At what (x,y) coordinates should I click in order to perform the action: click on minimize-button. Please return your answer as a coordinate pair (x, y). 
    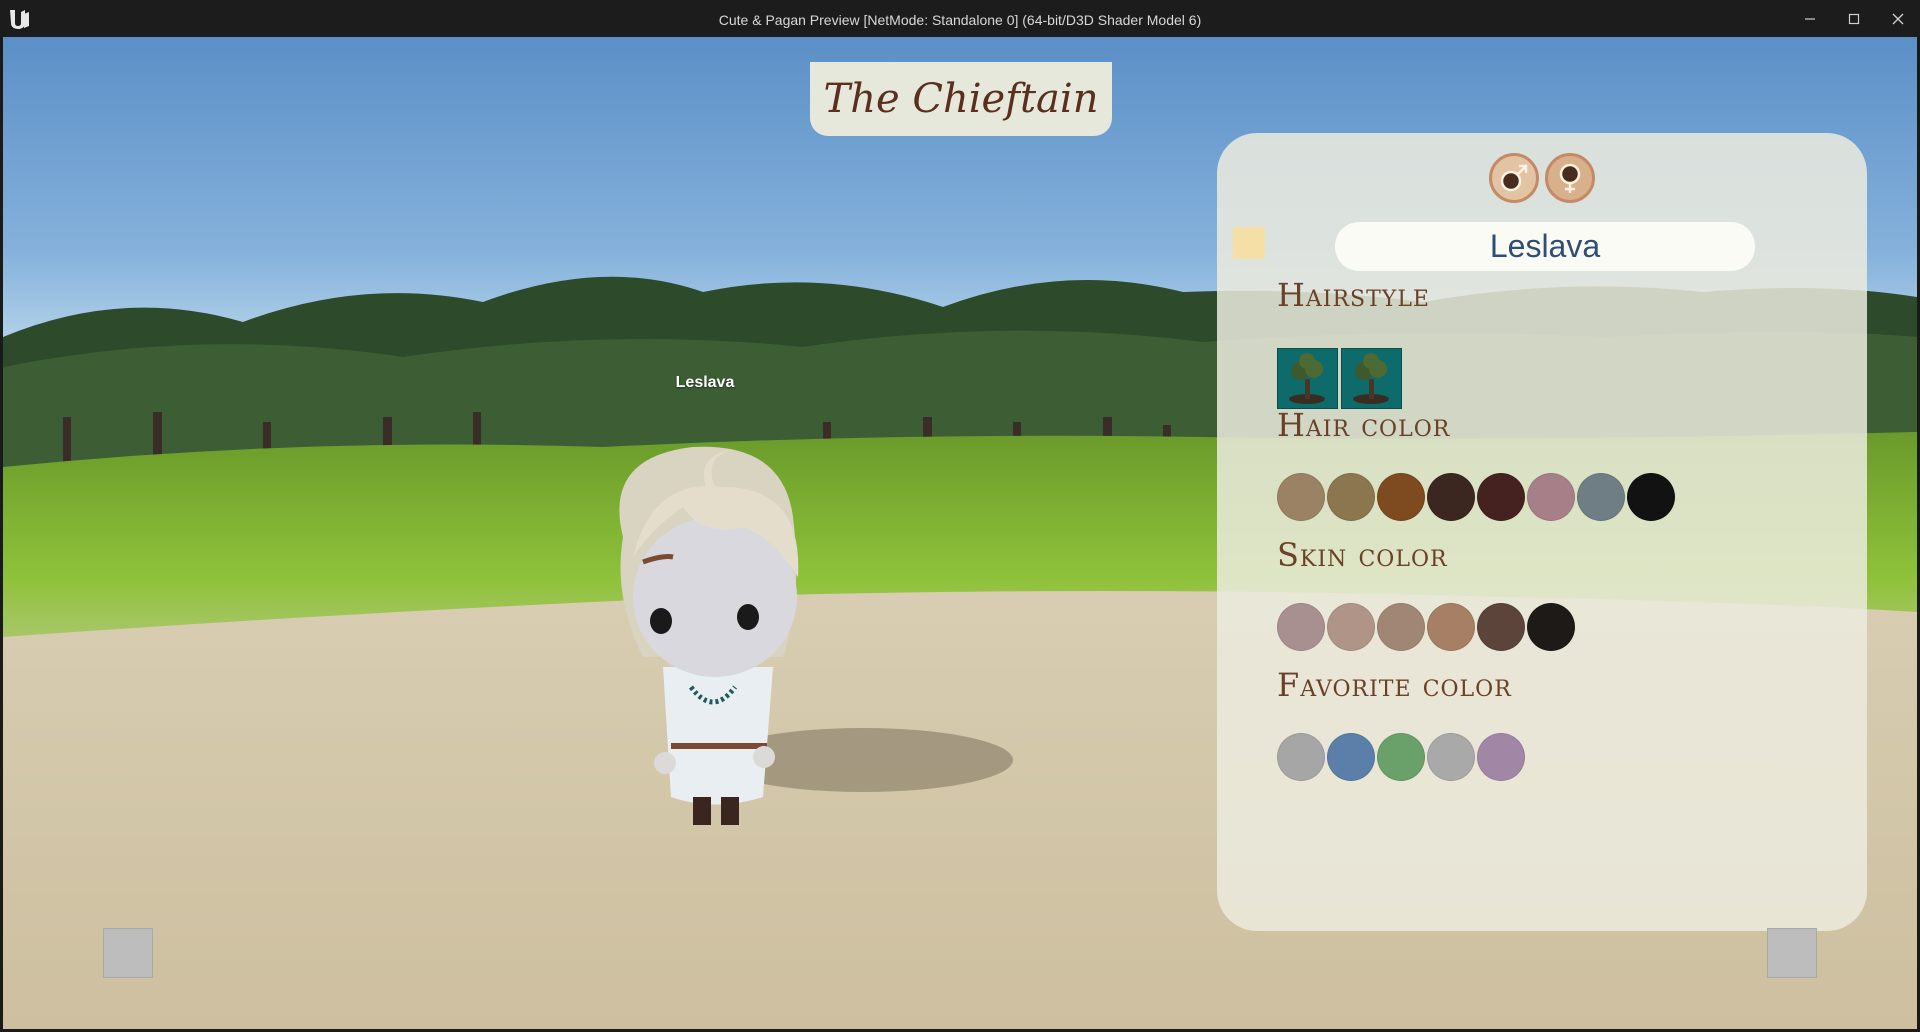
    Looking at the image, I should click on (1810, 18).